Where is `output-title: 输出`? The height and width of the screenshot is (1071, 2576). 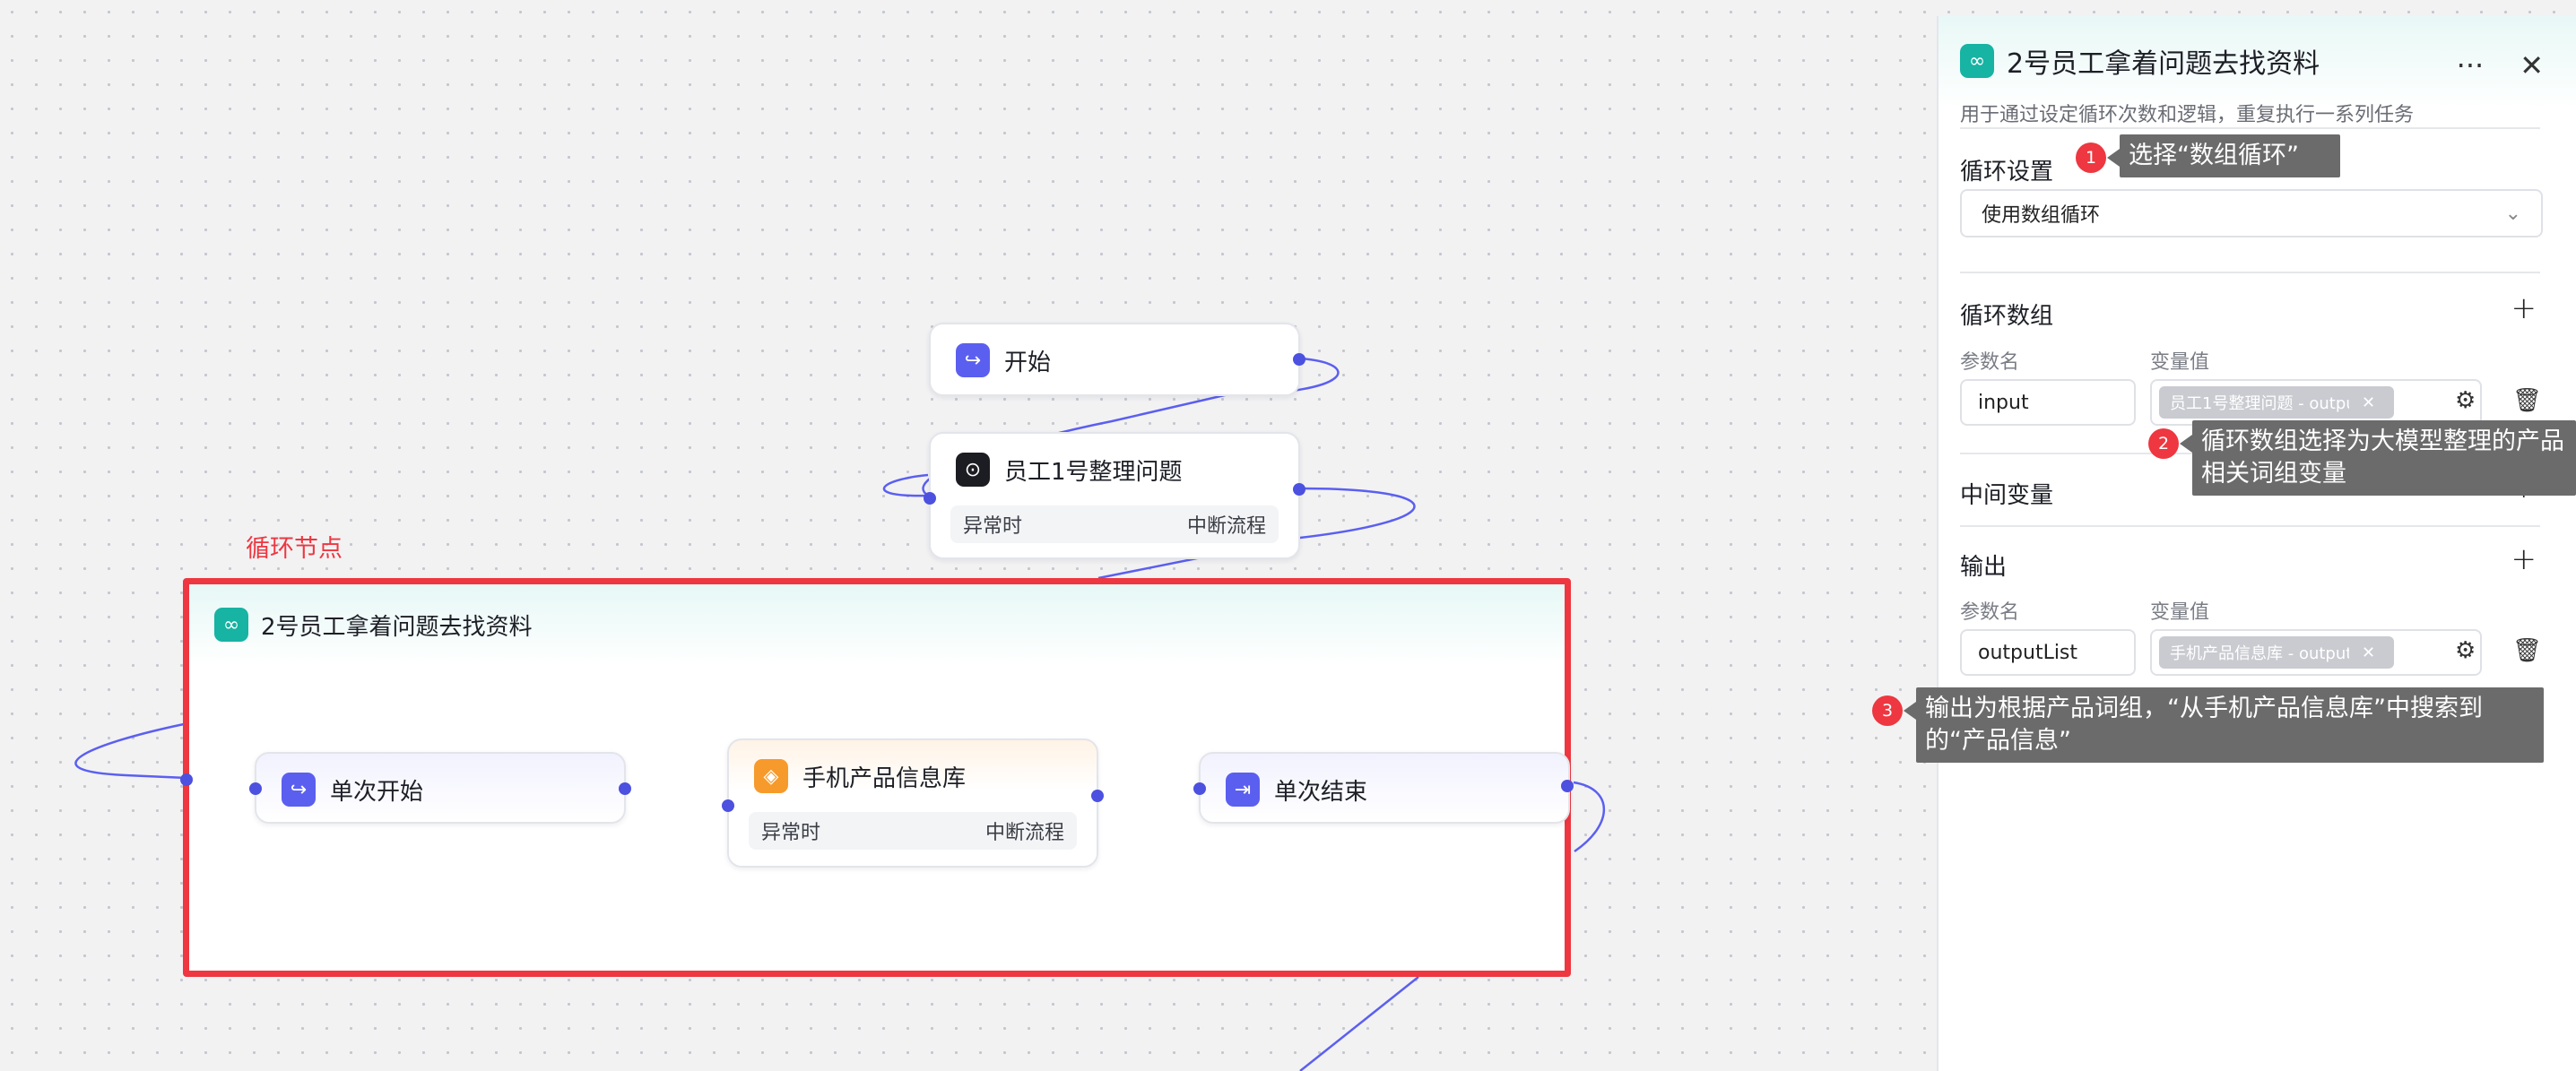 output-title: 输出 is located at coordinates (1984, 567).